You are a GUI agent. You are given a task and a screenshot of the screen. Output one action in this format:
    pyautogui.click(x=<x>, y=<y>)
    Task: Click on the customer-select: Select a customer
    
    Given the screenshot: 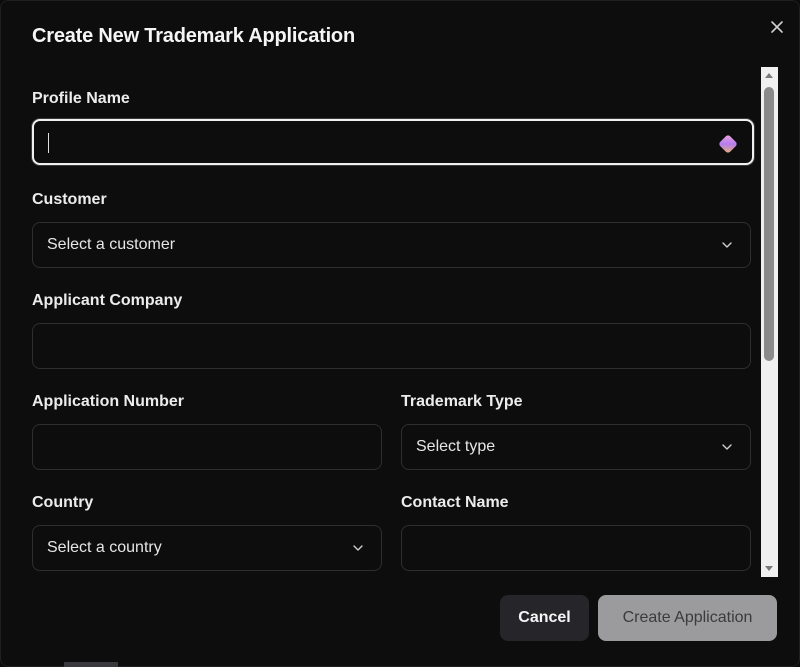 What is the action you would take?
    pyautogui.click(x=391, y=245)
    